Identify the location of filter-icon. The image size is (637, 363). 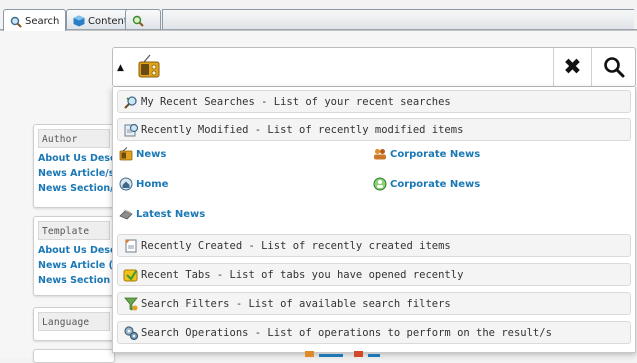
(131, 304).